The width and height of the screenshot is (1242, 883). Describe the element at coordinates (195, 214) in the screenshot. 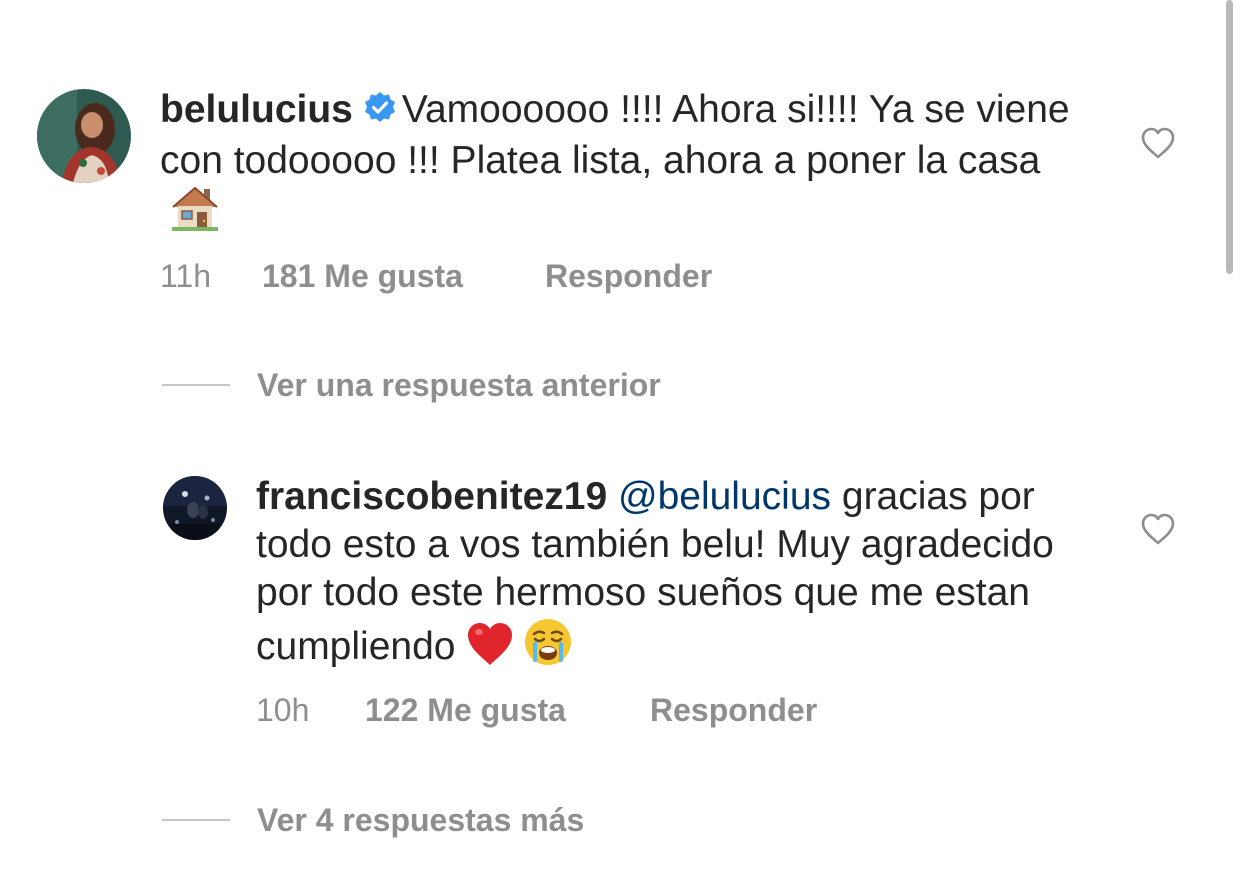

I see `house-emoji-icon` at that location.